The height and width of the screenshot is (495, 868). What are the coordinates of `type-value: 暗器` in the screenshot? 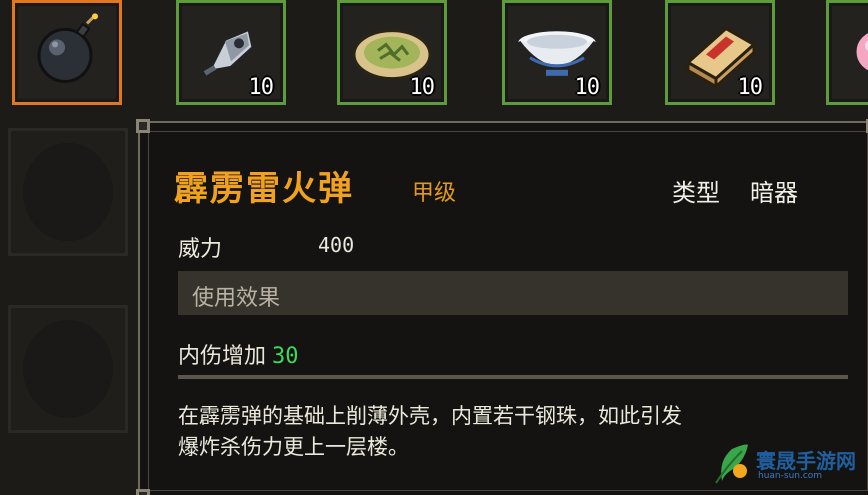 It's located at (774, 193).